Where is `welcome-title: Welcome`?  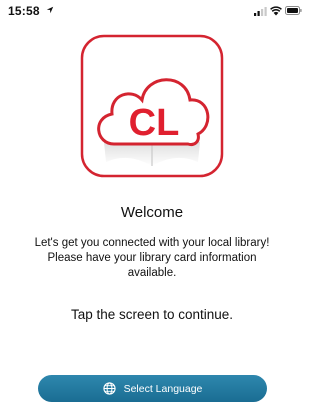
welcome-title: Welcome is located at coordinates (152, 212).